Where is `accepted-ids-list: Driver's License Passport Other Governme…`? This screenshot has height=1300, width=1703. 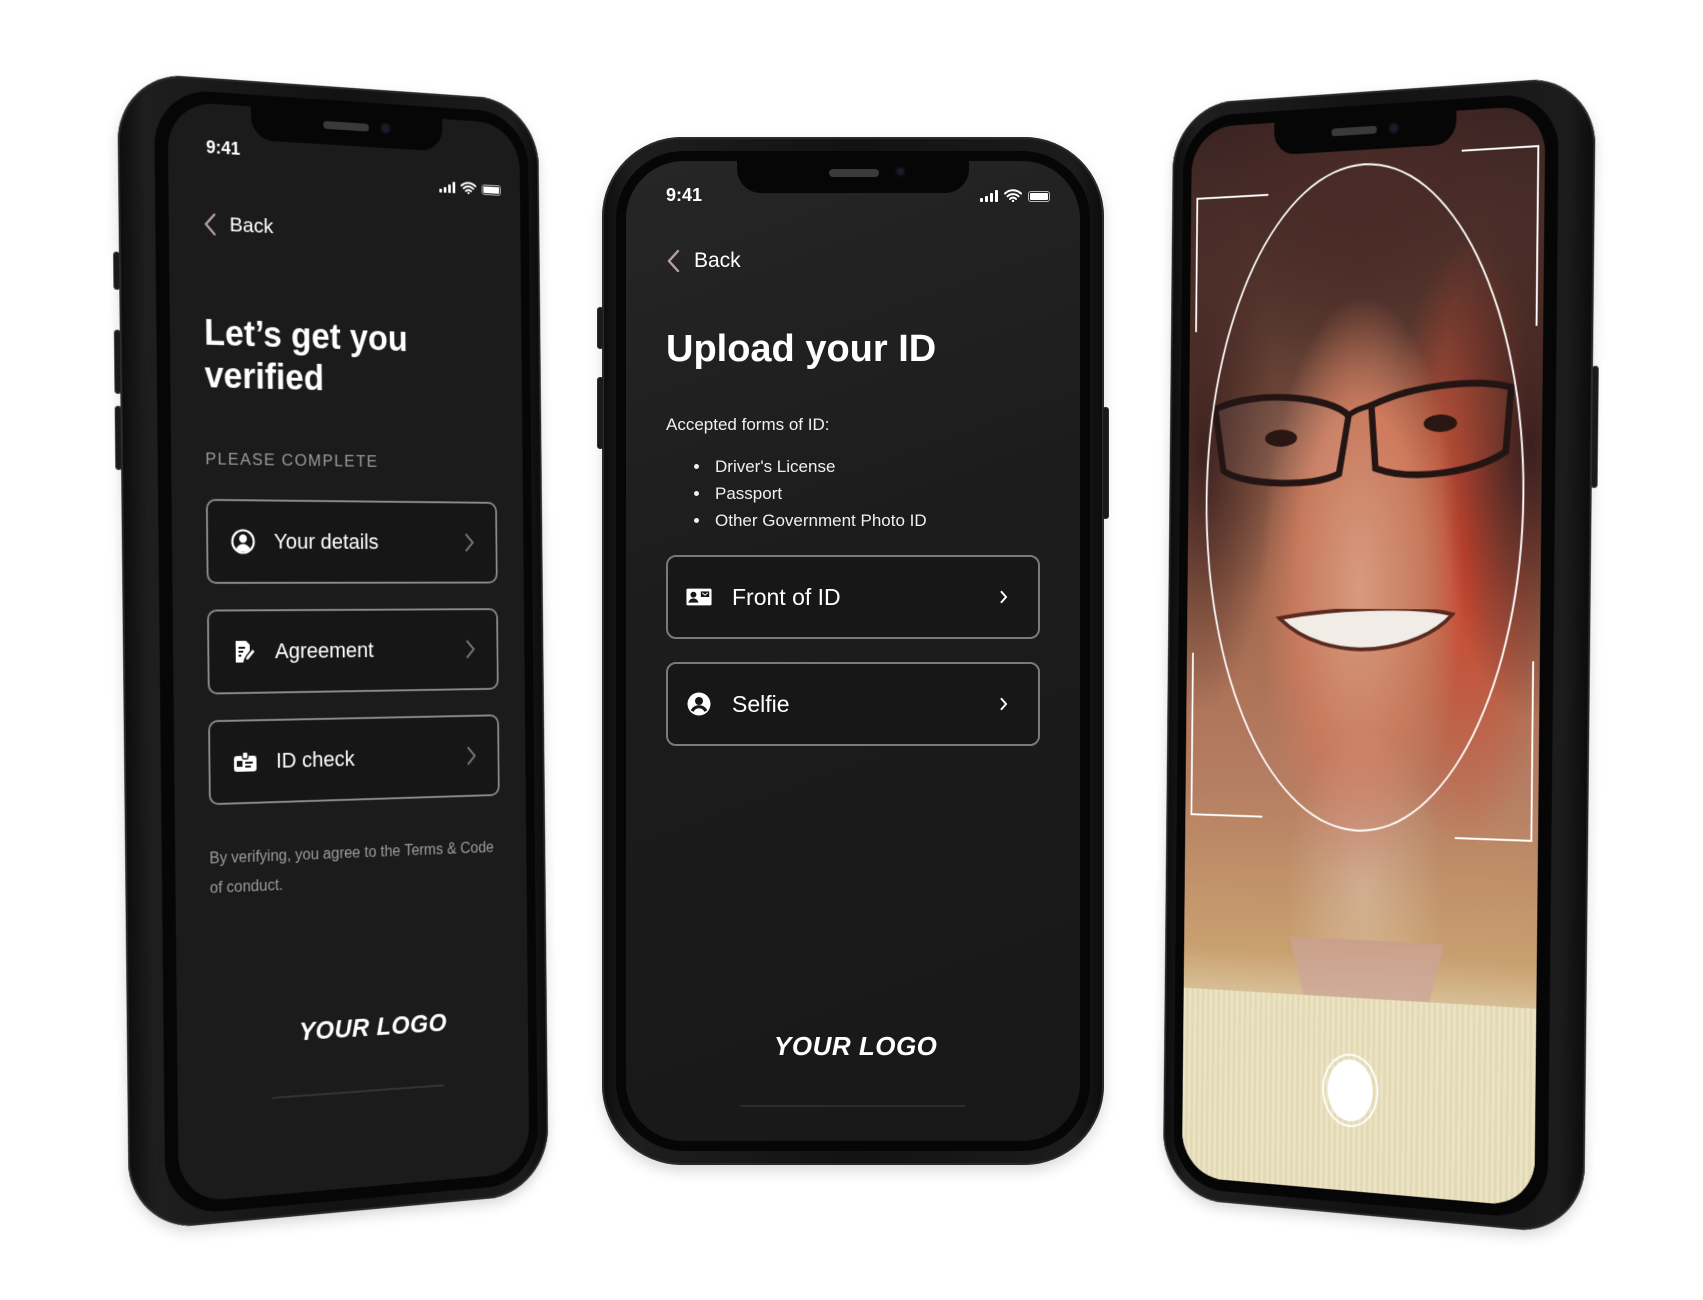 accepted-ids-list: Driver's License Passport Other Governme… is located at coordinates (796, 493).